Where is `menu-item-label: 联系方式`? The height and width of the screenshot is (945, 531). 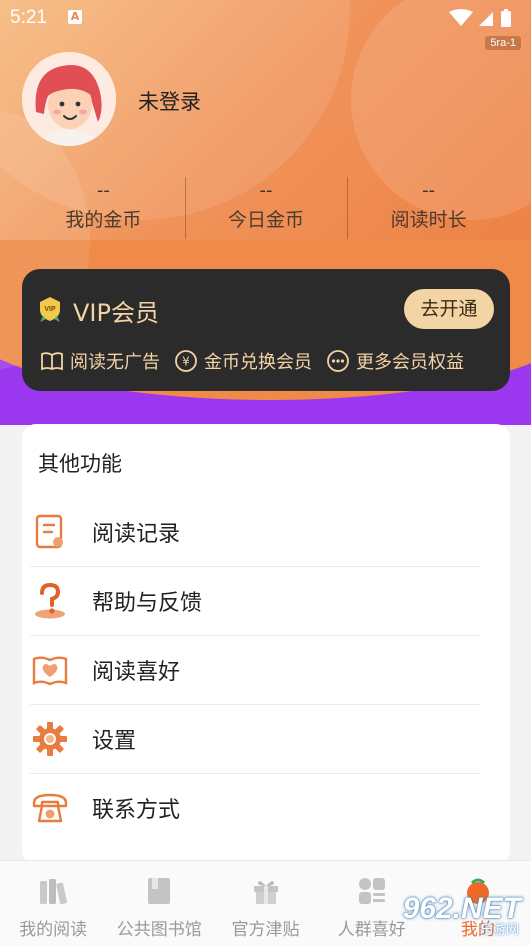
menu-item-label: 联系方式 is located at coordinates (136, 810).